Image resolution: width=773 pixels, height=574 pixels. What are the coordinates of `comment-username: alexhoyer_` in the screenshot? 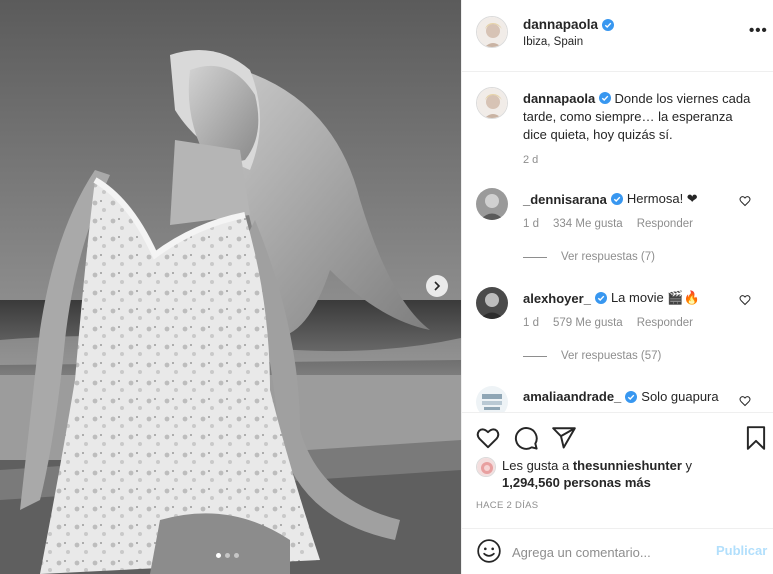 It's located at (557, 298).